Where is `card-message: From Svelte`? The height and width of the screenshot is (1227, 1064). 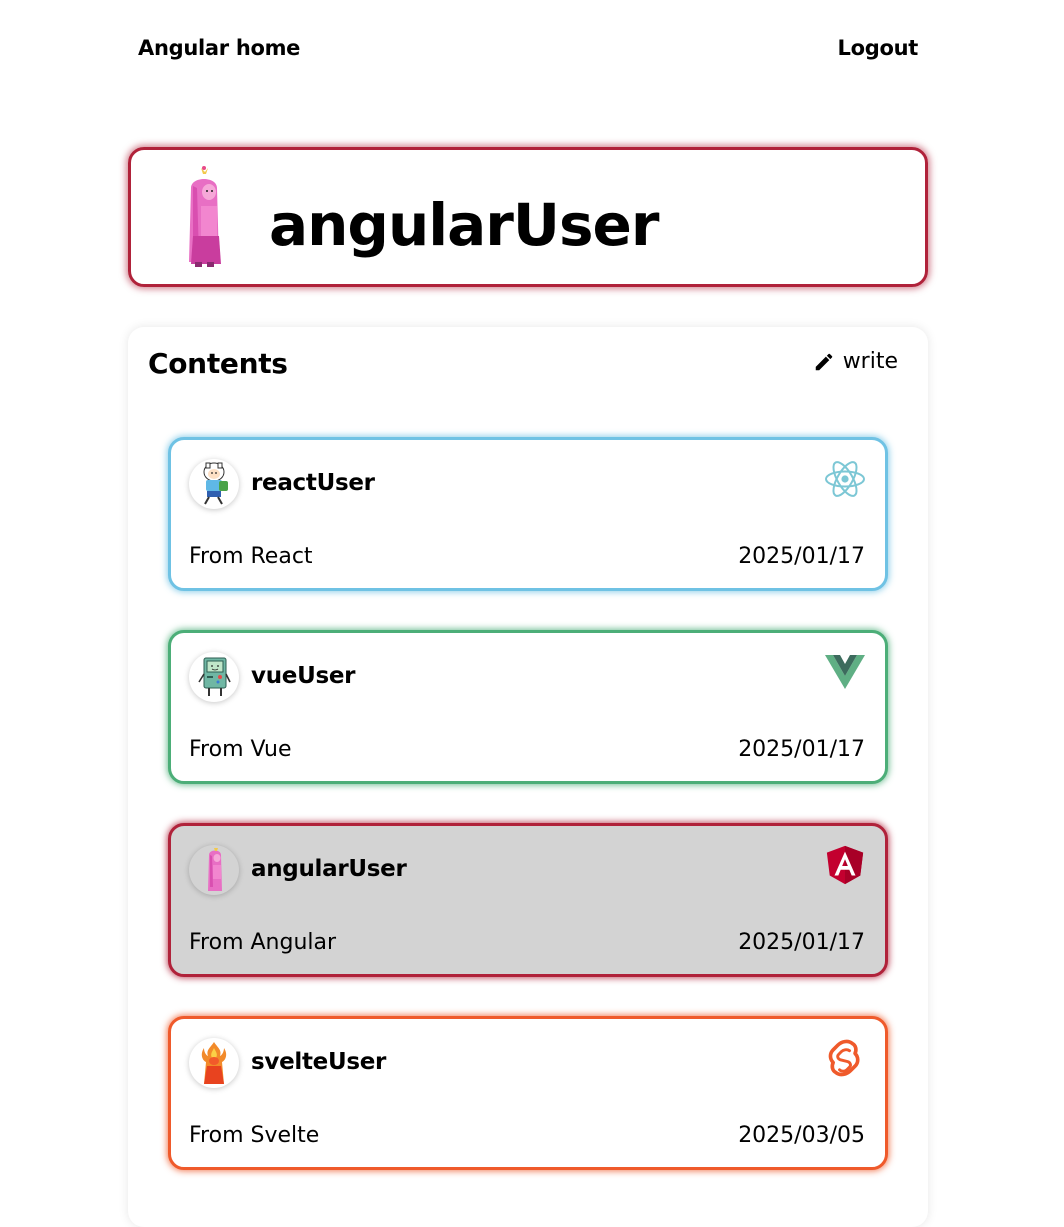 card-message: From Svelte is located at coordinates (254, 1135).